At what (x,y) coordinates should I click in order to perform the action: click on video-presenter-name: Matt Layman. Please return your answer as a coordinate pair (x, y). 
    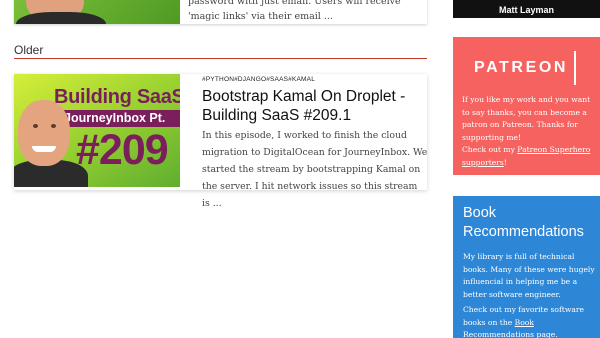
    Looking at the image, I should click on (526, 10).